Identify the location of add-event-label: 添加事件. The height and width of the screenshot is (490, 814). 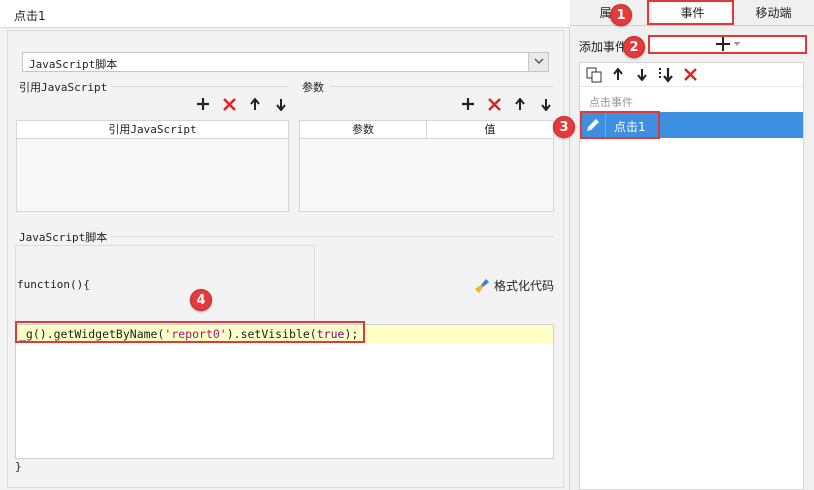
(603, 47).